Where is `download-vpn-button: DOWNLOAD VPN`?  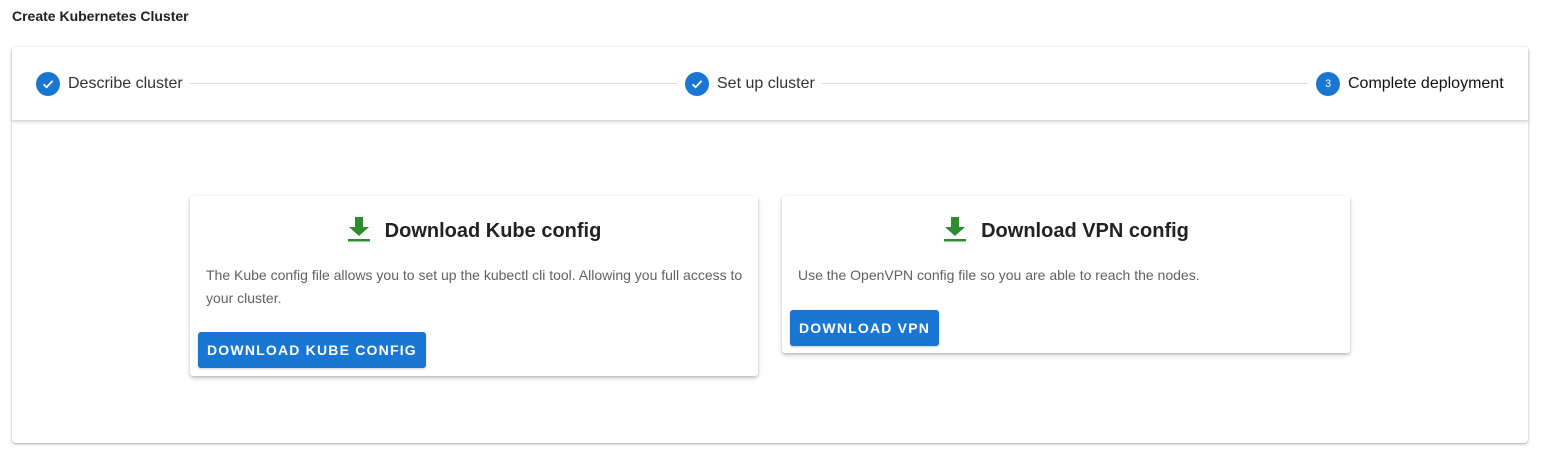 download-vpn-button: DOWNLOAD VPN is located at coordinates (865, 328).